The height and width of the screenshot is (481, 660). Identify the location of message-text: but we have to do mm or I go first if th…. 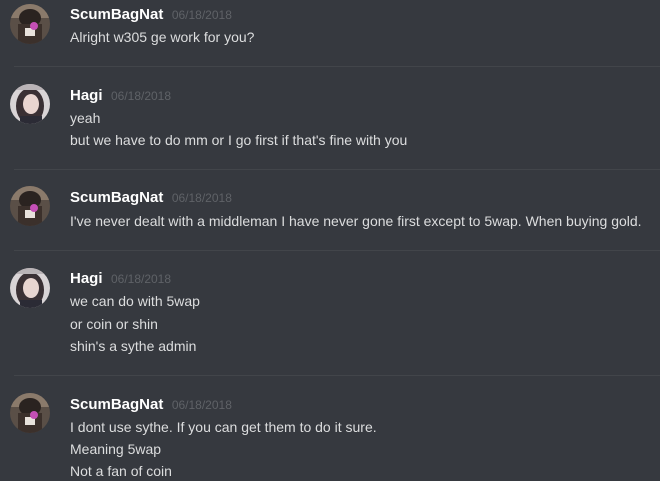
(239, 140).